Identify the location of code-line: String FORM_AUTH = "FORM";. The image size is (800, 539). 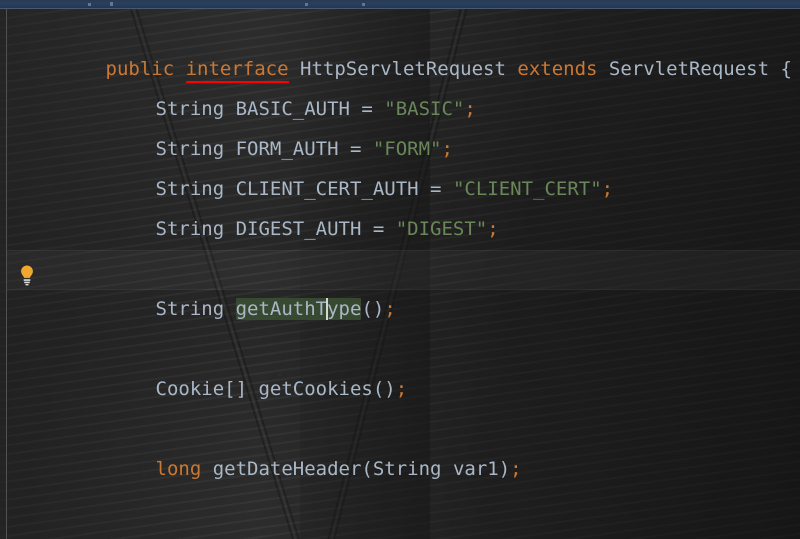
(258, 124).